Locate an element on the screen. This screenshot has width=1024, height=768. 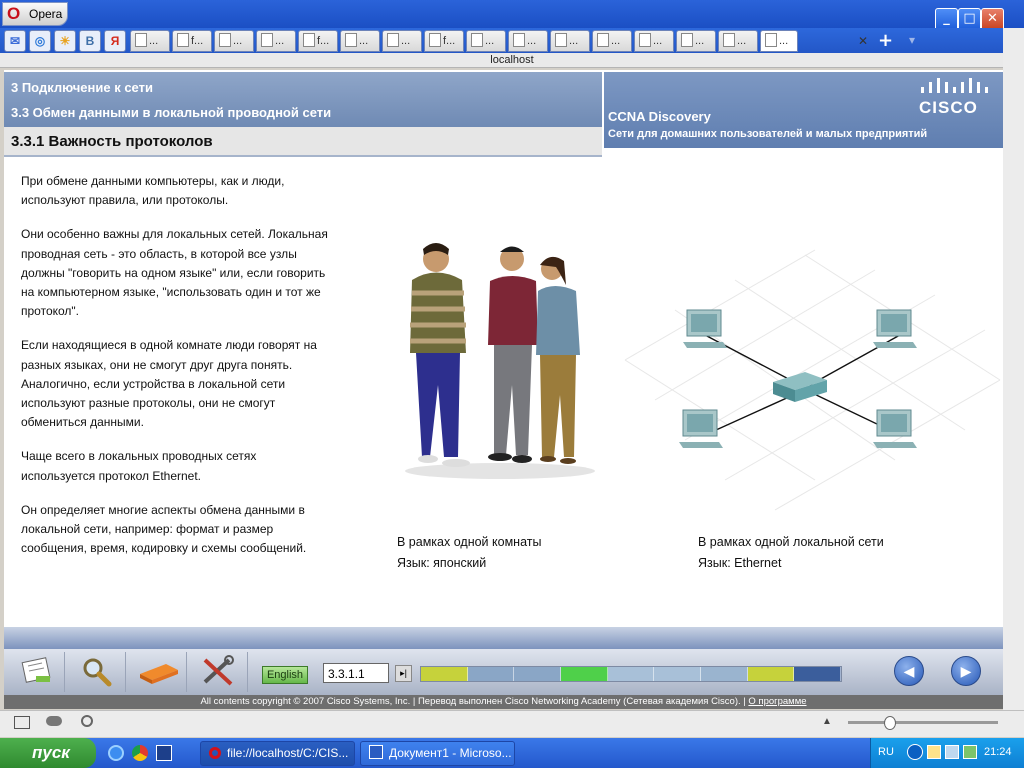
y-icon is located at coordinates (729, 40).